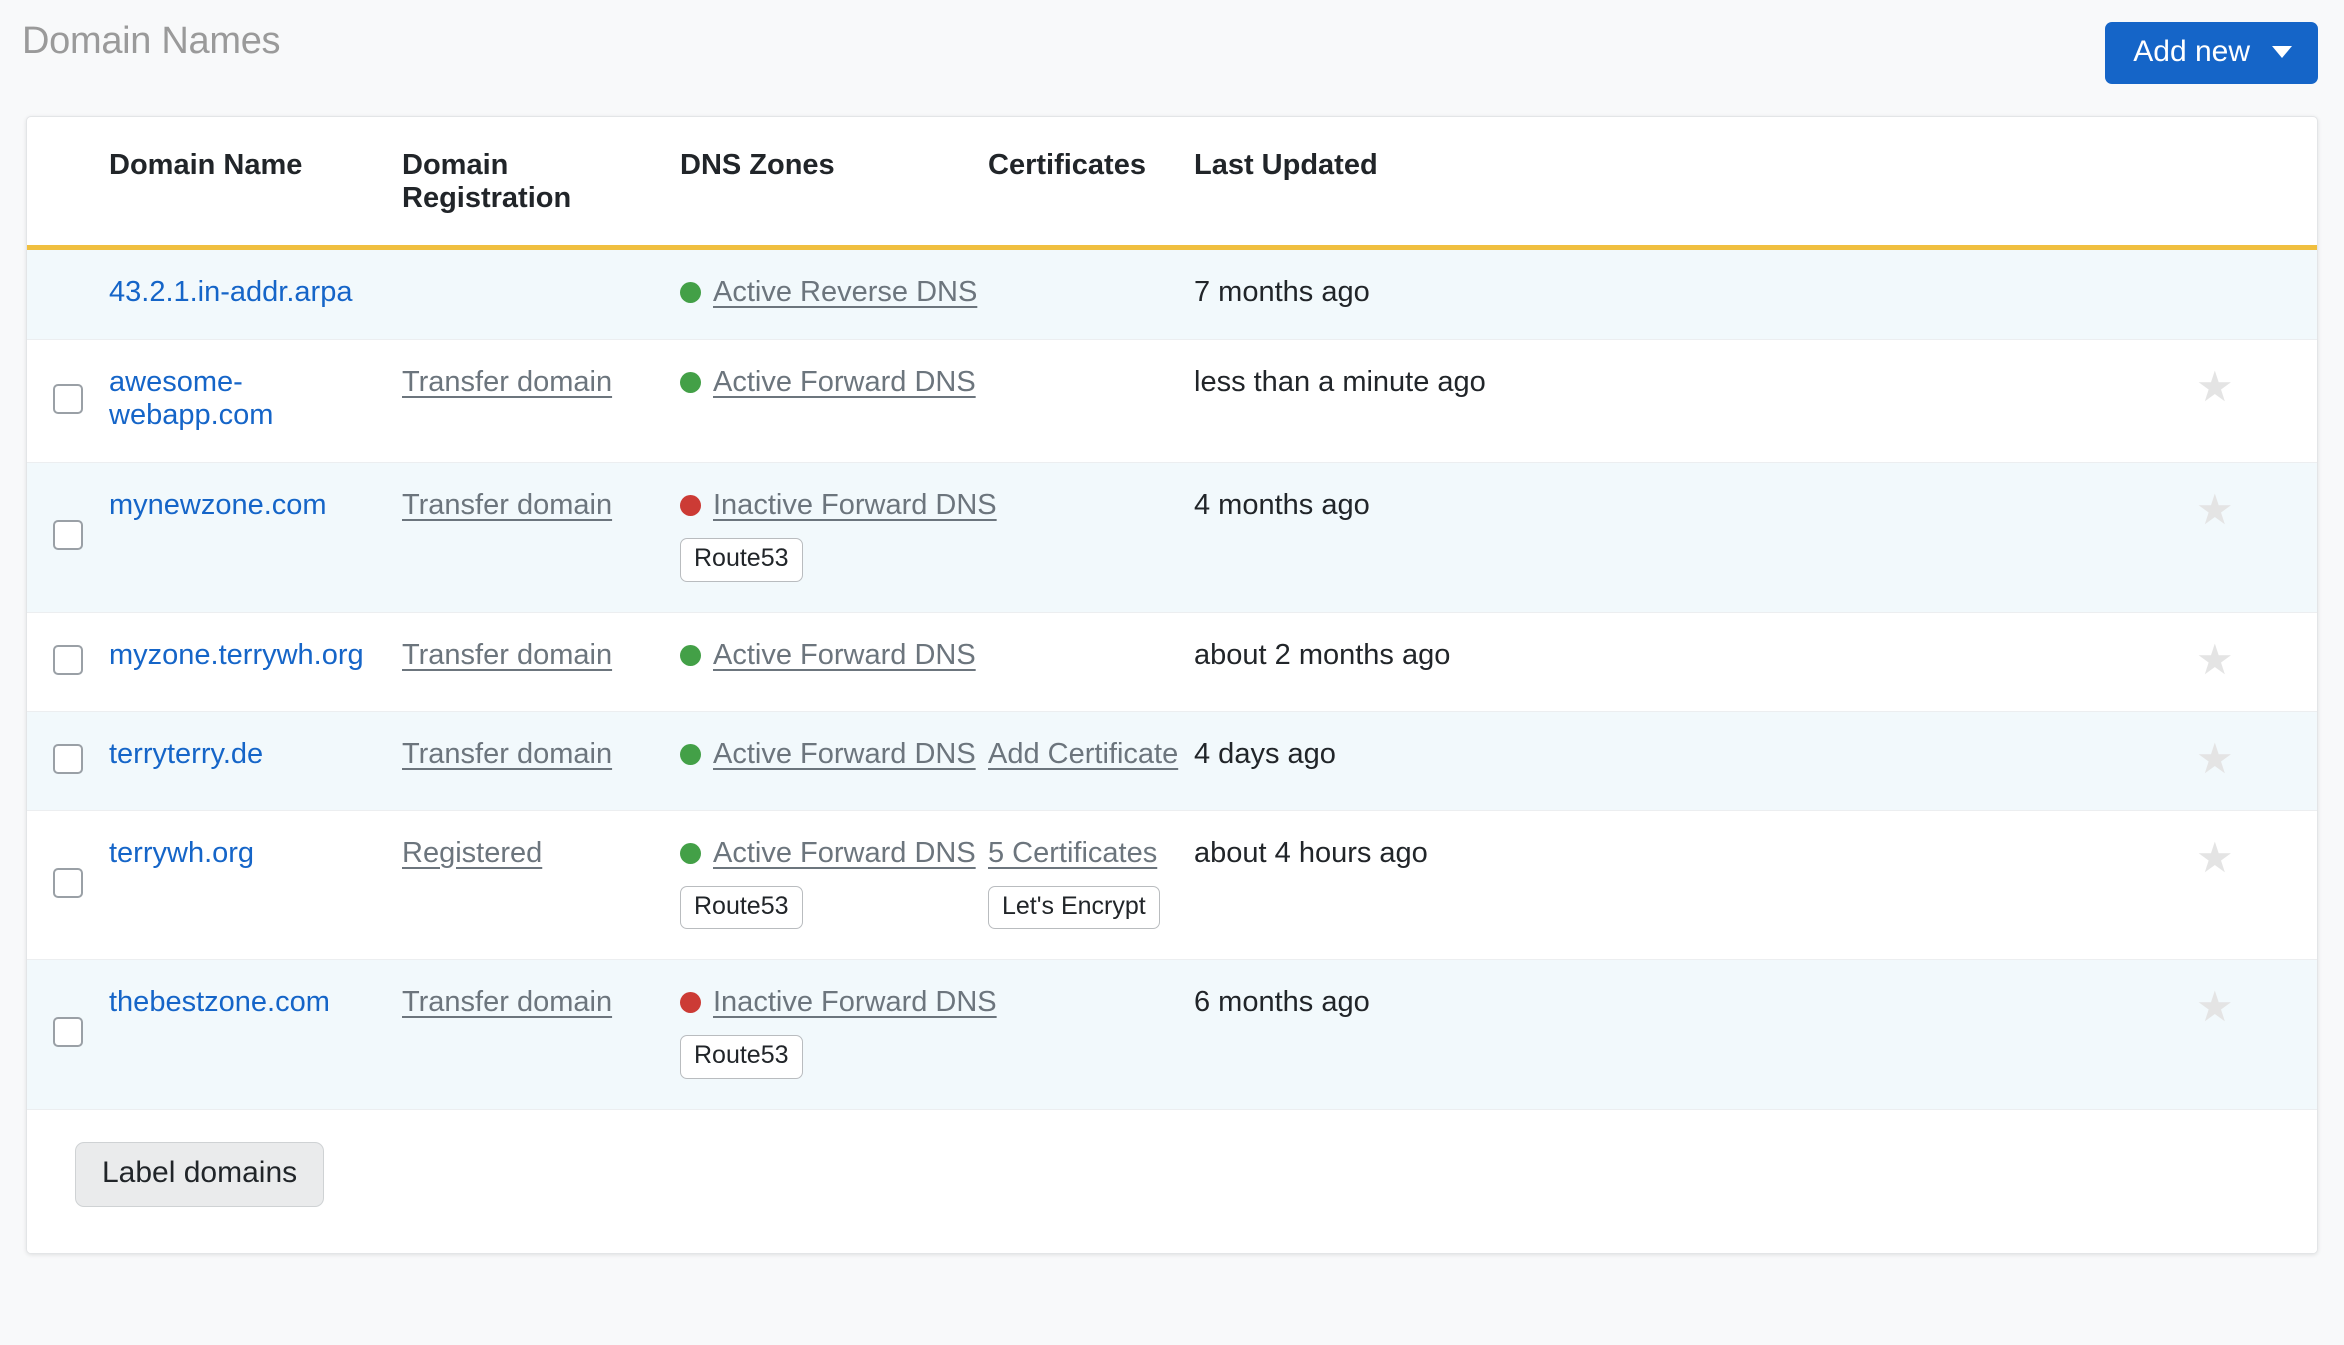  I want to click on dns-zones-cell: Active Forward DNS Route53, so click(834, 885).